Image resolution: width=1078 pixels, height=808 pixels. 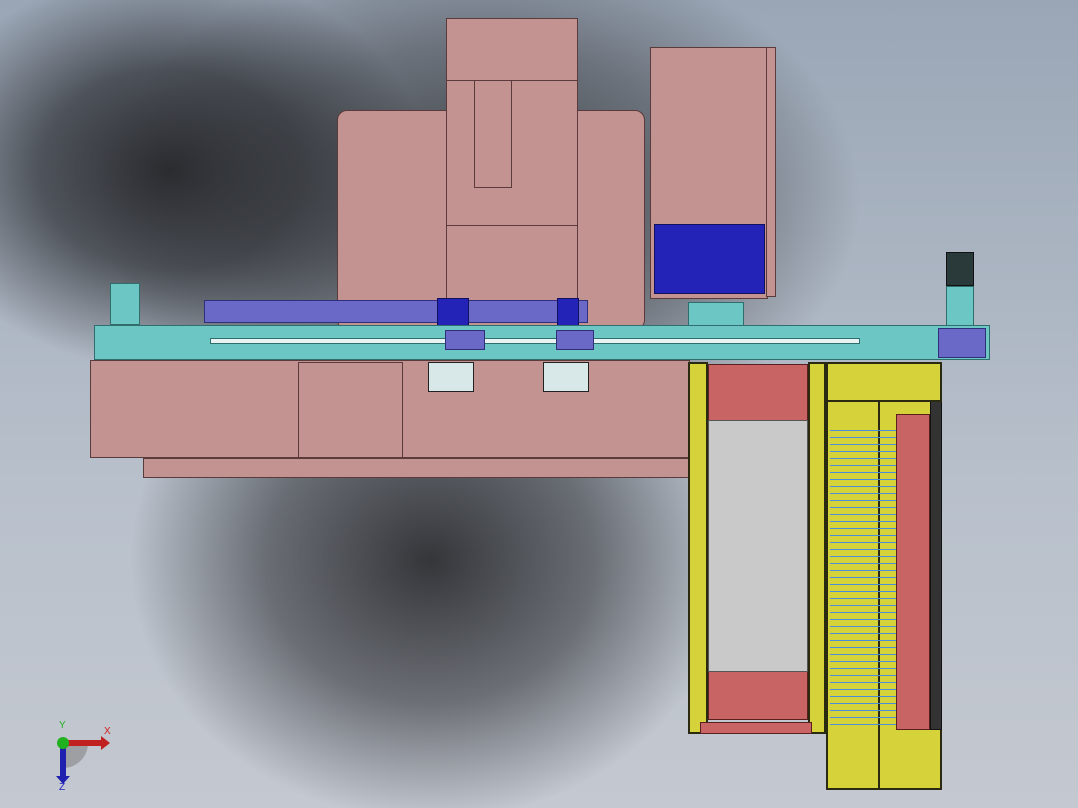 What do you see at coordinates (863, 580) in the screenshot?
I see `stack-lines` at bounding box center [863, 580].